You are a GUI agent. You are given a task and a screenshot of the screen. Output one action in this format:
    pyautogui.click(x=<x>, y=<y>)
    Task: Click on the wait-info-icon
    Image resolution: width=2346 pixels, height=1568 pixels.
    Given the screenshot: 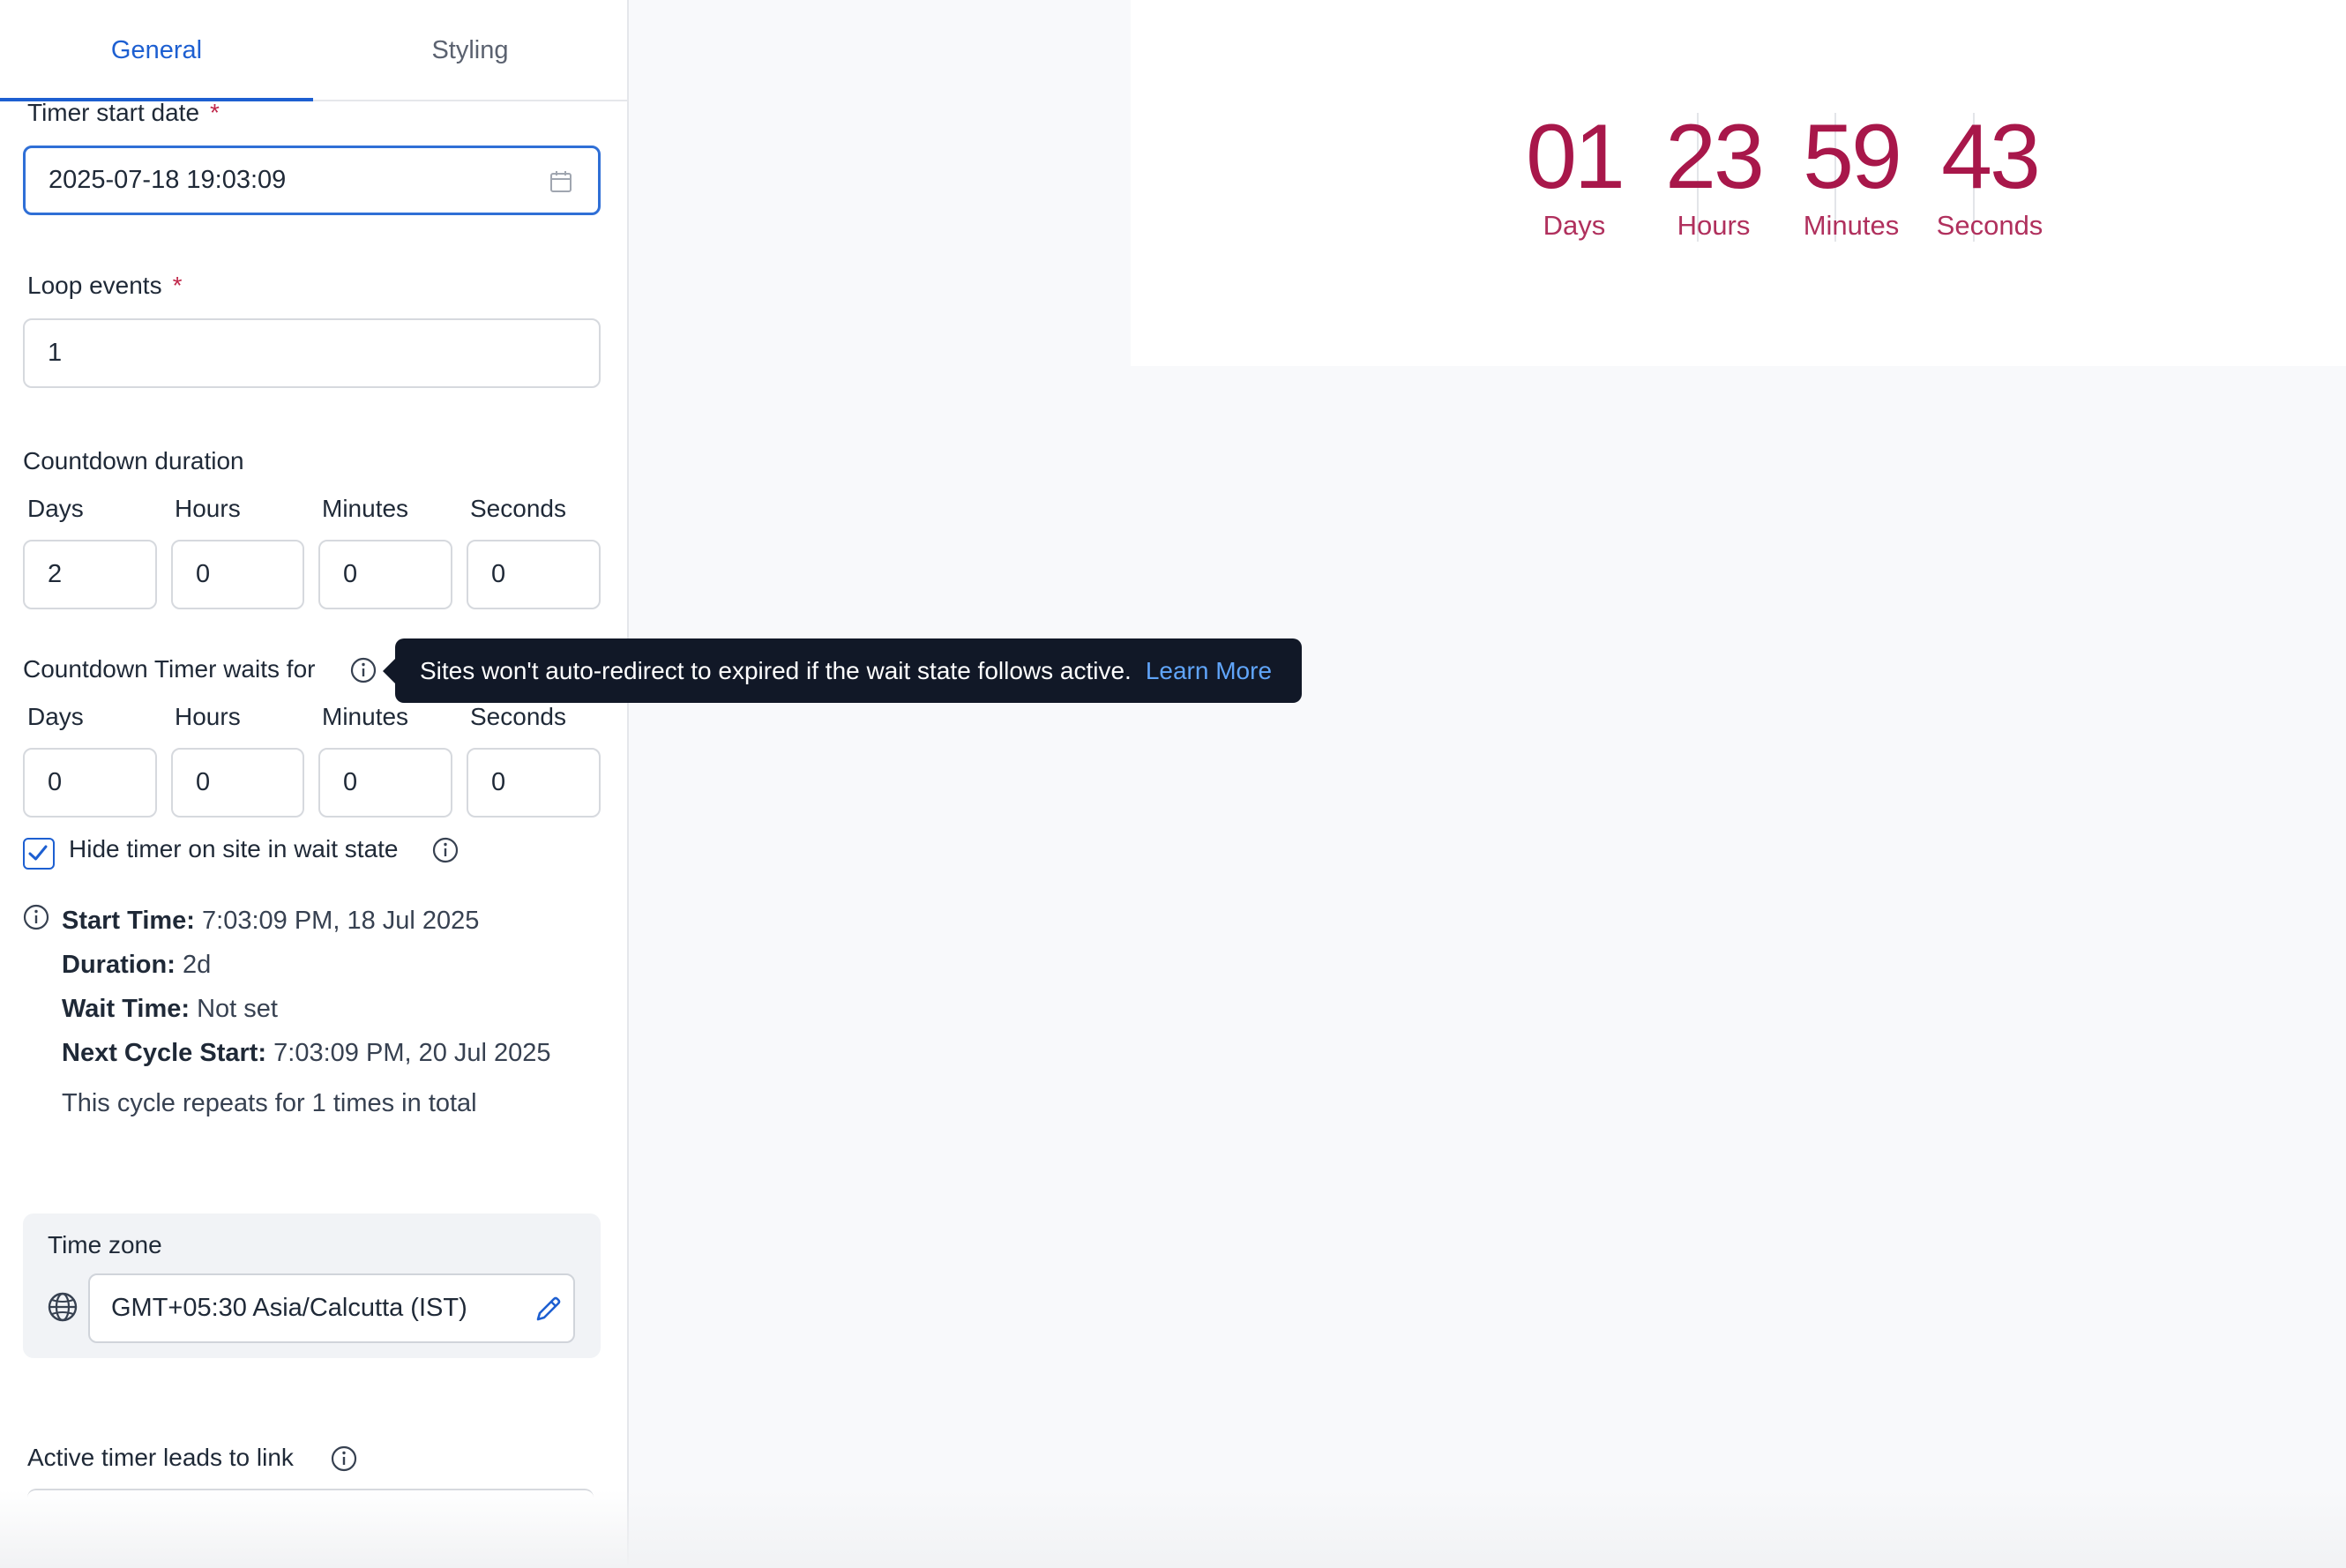 What is the action you would take?
    pyautogui.click(x=363, y=670)
    